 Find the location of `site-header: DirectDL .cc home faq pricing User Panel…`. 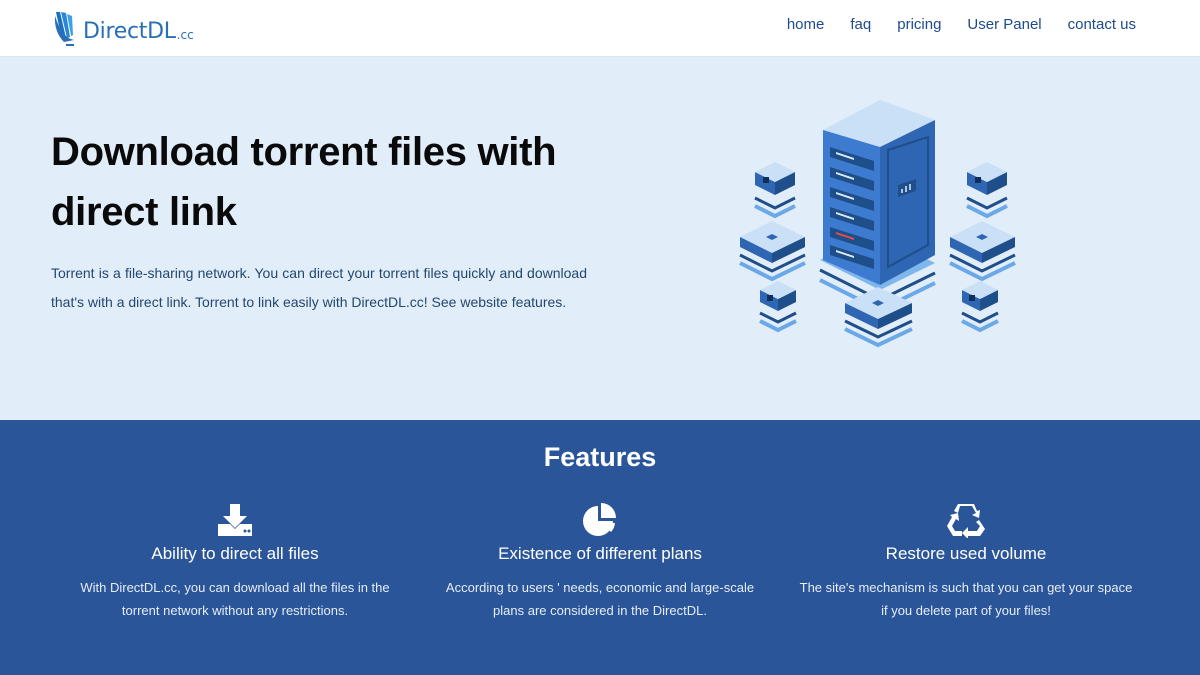

site-header: DirectDL .cc home faq pricing User Panel… is located at coordinates (600, 28).